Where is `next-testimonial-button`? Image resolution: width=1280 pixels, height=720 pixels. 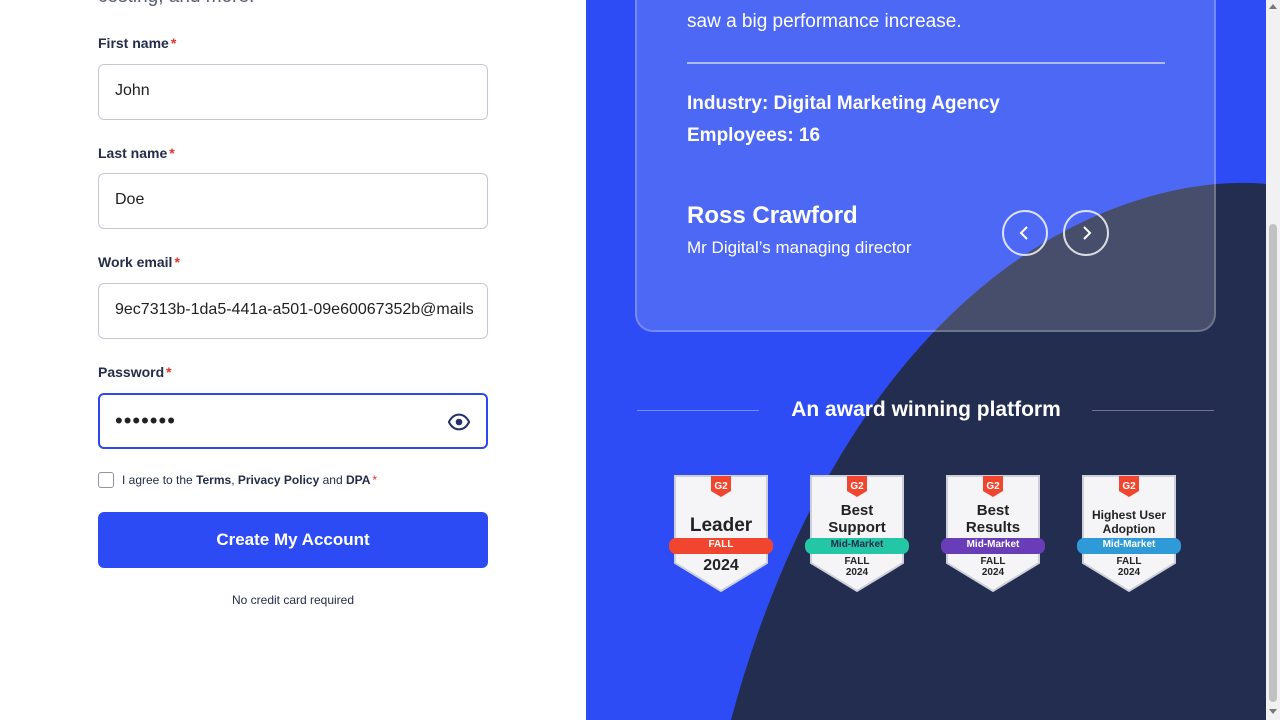
next-testimonial-button is located at coordinates (1086, 233).